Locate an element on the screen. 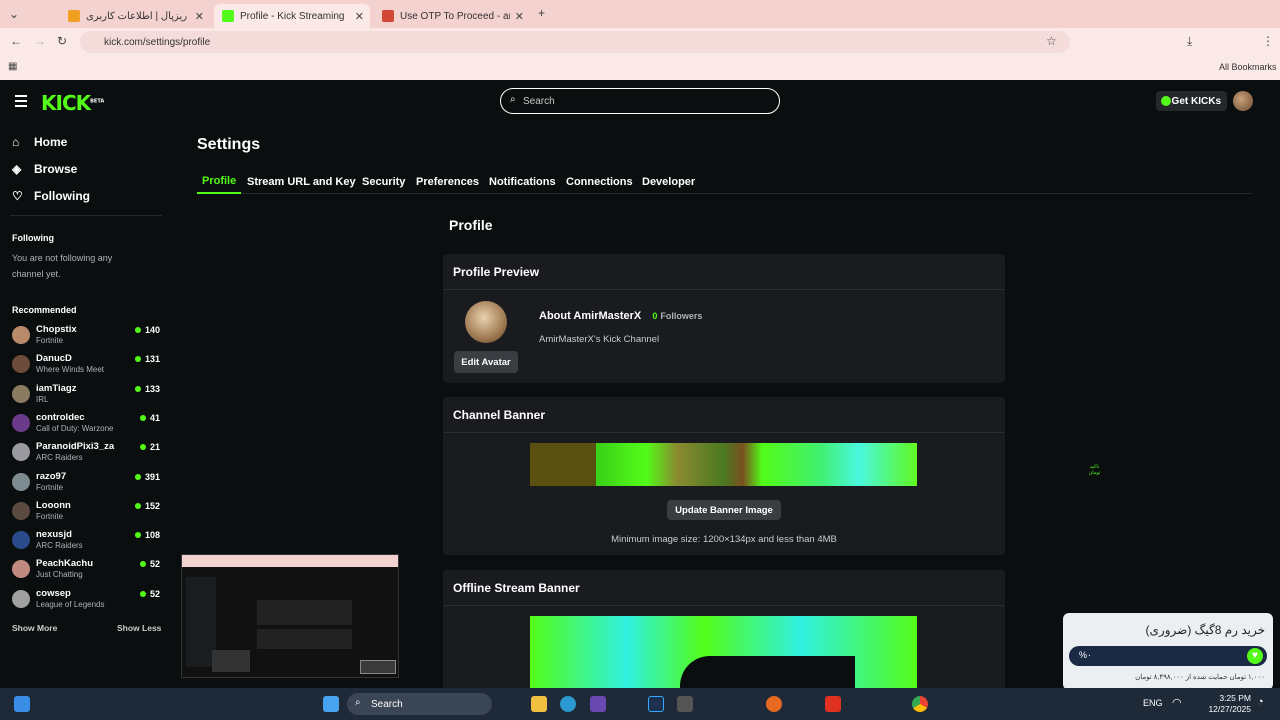  bookmark-star-icon: ☆ is located at coordinates (1051, 41).